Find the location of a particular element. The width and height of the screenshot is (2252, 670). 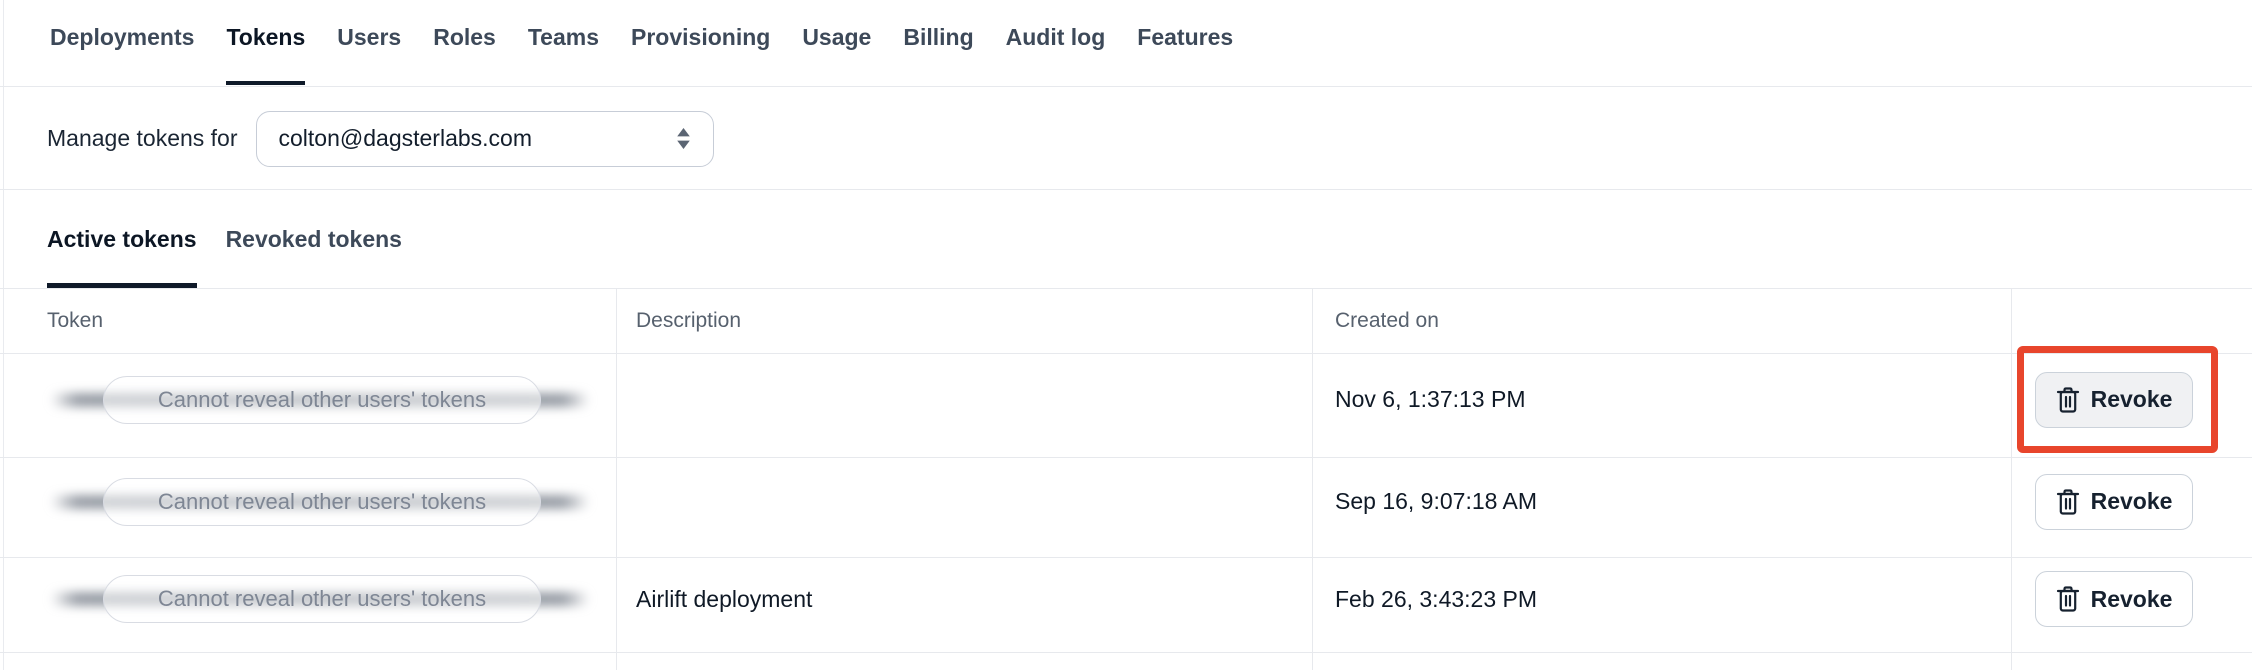

active-tab-underline is located at coordinates (266, 82).